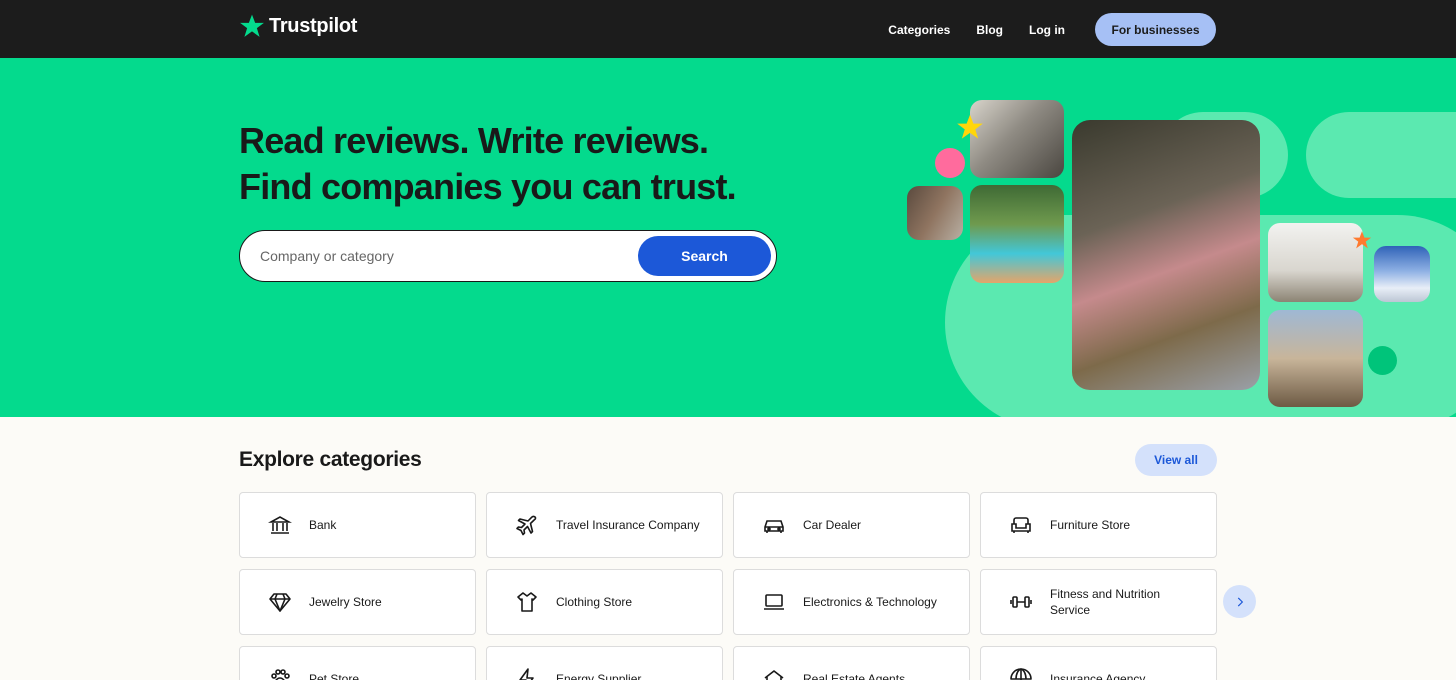 This screenshot has width=1456, height=680. I want to click on yellow-star-icon, so click(970, 126).